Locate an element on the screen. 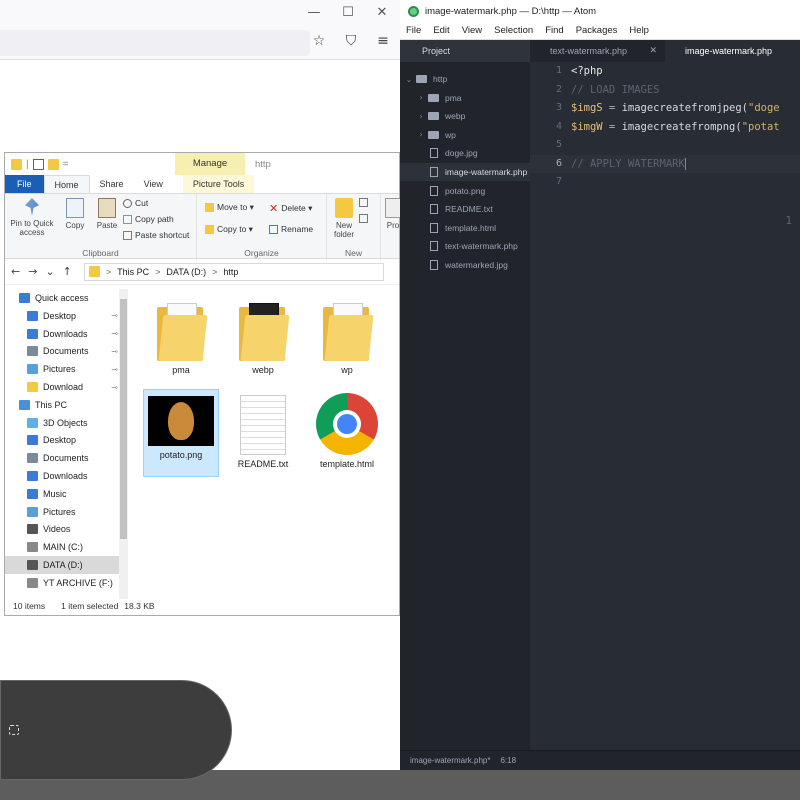 Image resolution: width=800 pixels, height=800 pixels. tab-share: Share is located at coordinates (112, 184).